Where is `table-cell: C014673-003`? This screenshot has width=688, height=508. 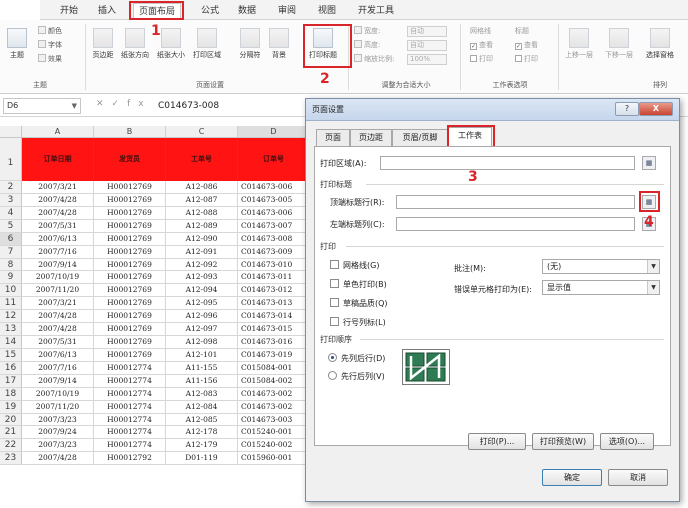 table-cell: C014673-003 is located at coordinates (274, 420).